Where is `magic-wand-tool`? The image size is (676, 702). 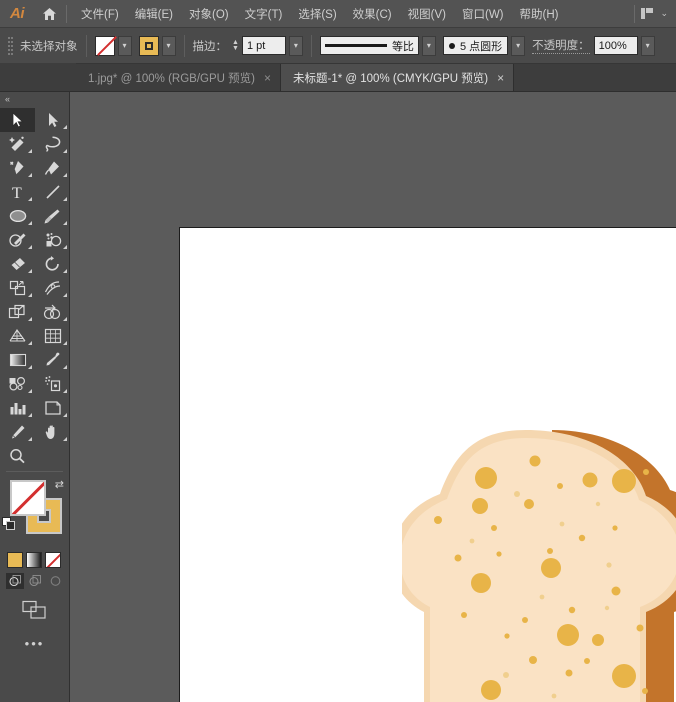 magic-wand-tool is located at coordinates (17, 144).